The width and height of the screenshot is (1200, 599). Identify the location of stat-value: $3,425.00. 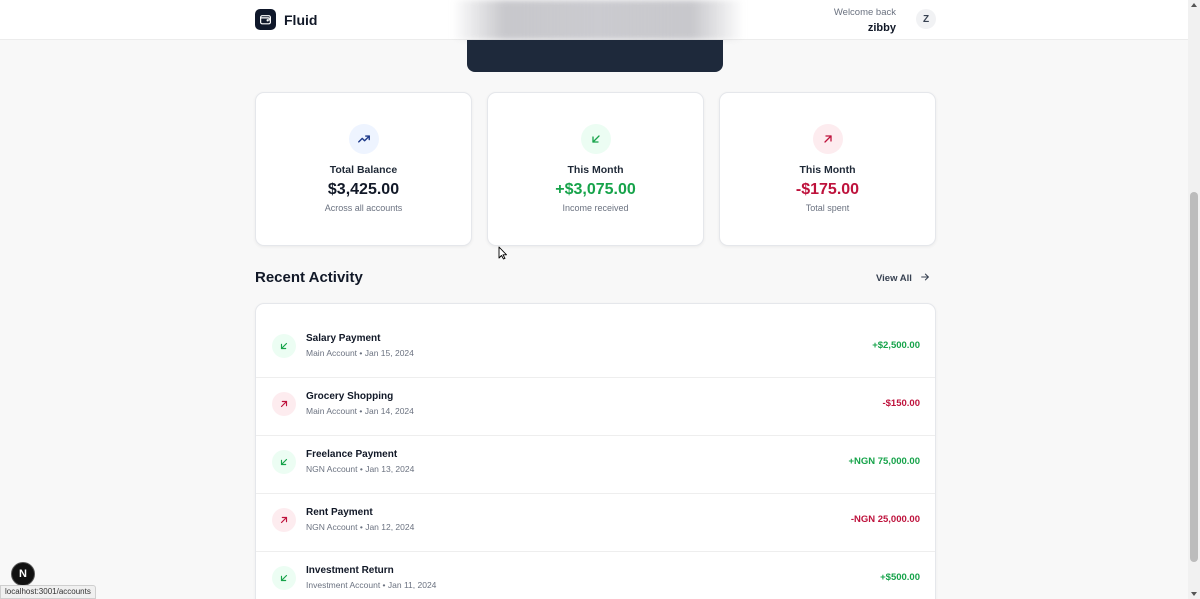
(363, 189).